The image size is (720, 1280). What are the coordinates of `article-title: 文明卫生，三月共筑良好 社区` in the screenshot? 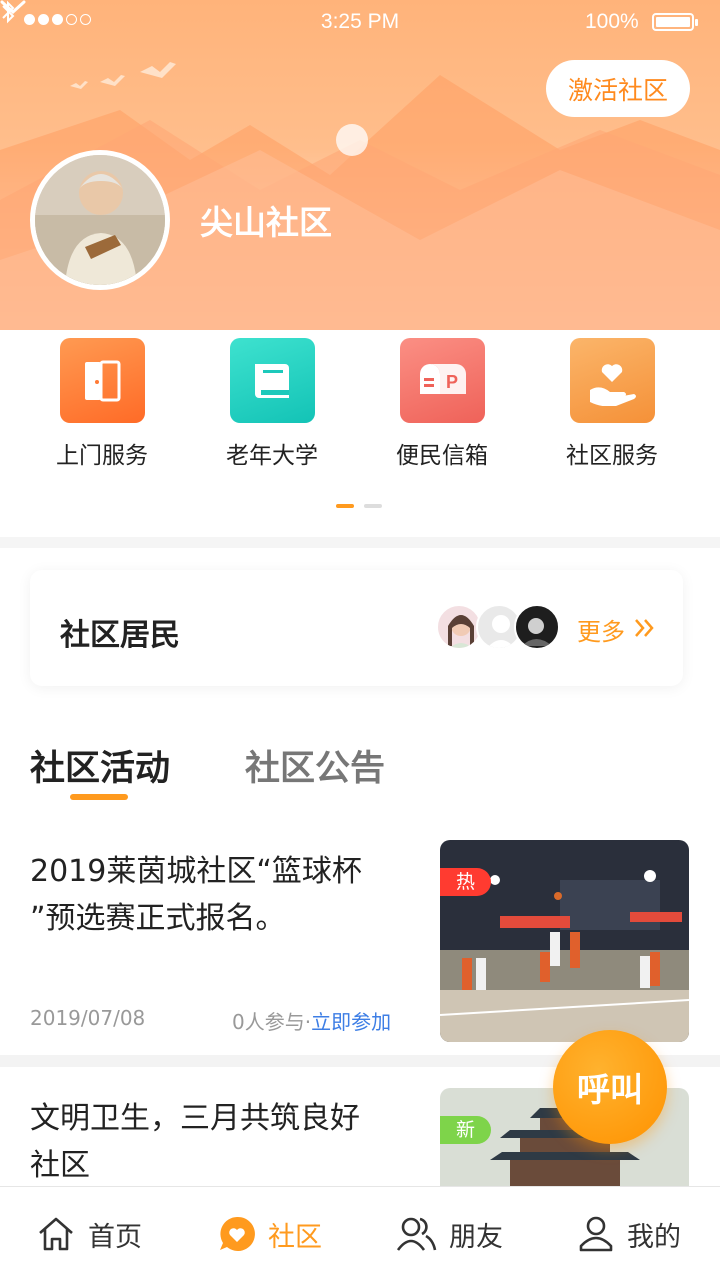 It's located at (220, 1142).